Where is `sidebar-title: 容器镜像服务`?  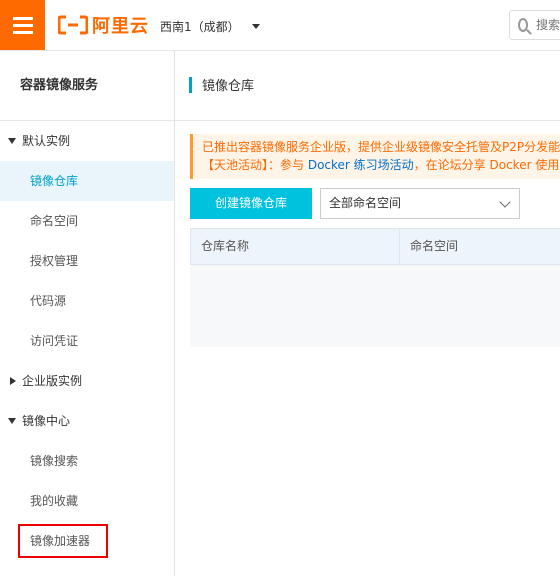 sidebar-title: 容器镜像服务 is located at coordinates (87, 86).